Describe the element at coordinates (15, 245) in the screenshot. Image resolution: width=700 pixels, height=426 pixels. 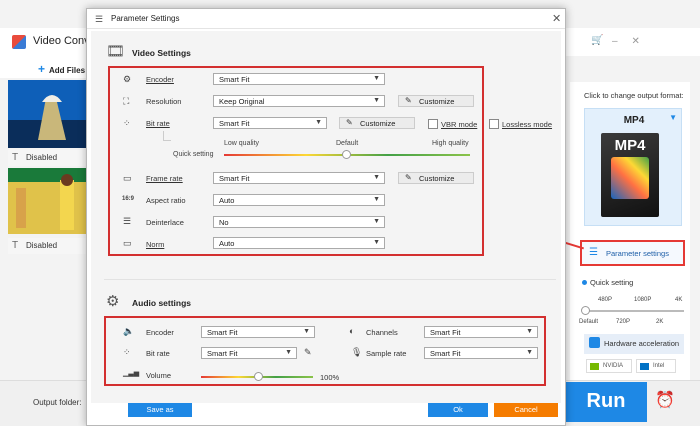
I see `text-icon: T` at that location.